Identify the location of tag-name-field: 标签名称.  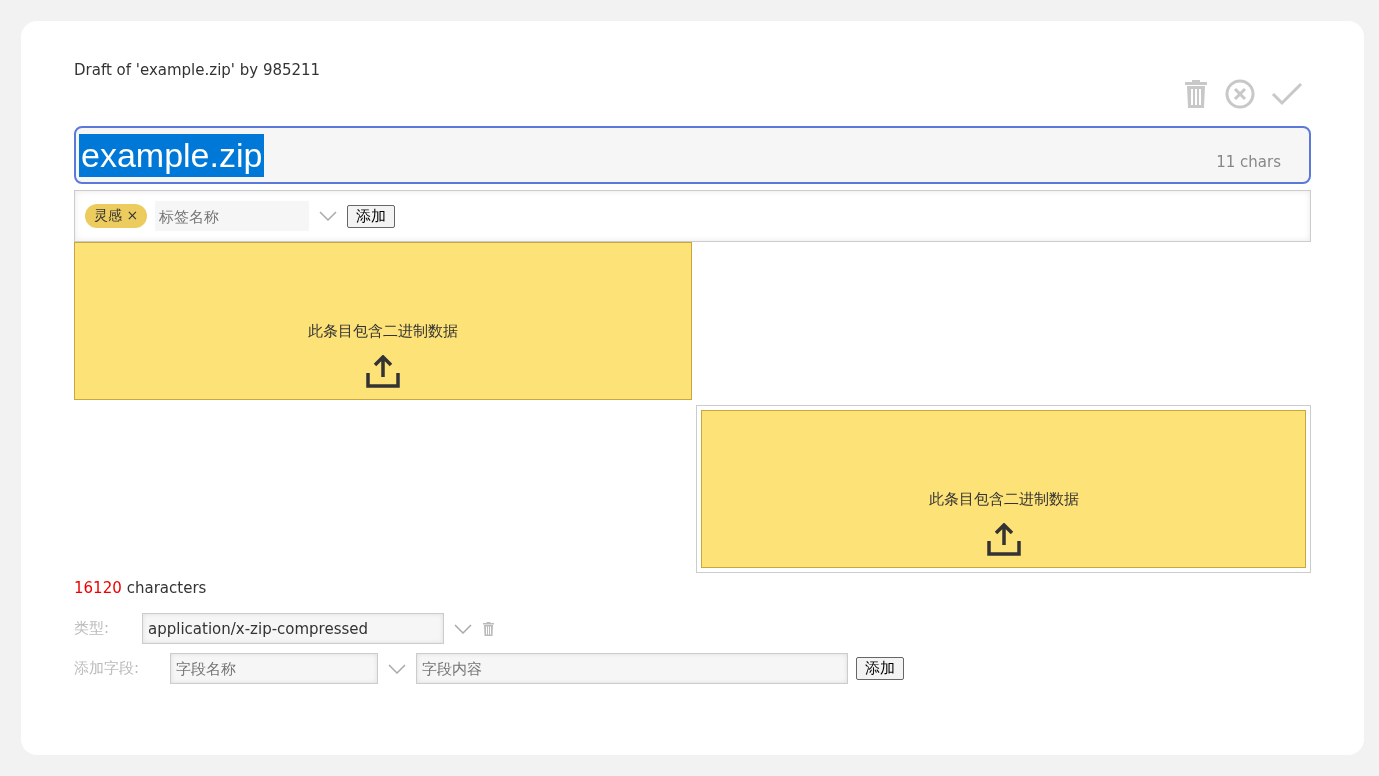
(232, 216).